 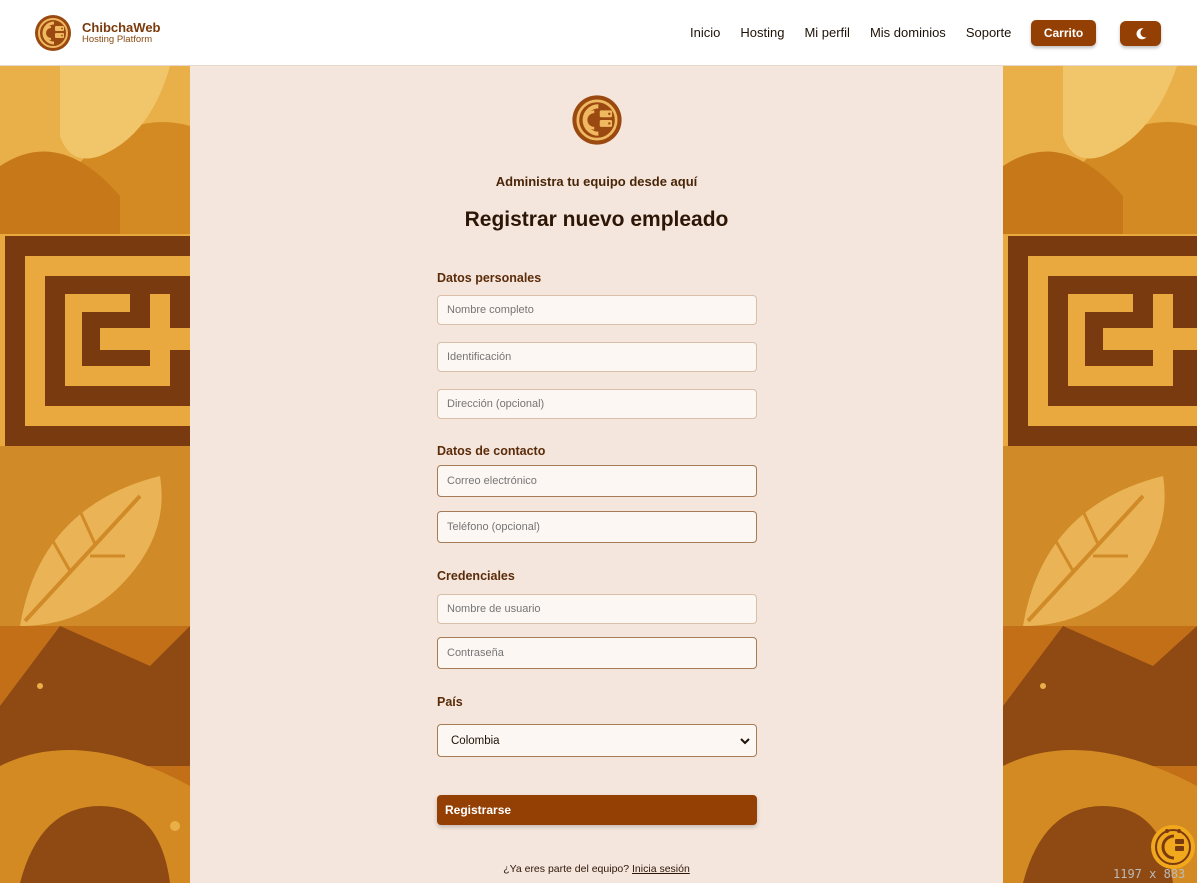 I want to click on brand-subtitle: Hosting Platform, so click(x=117, y=39).